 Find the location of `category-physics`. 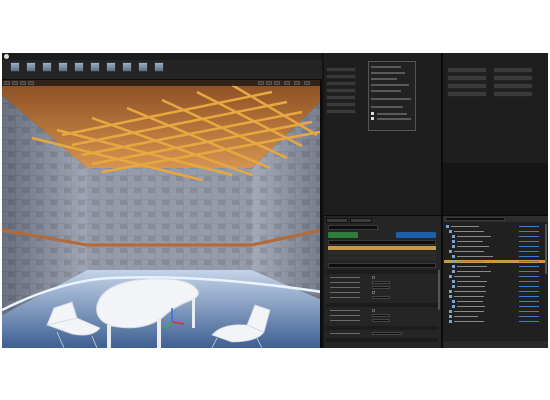

category-physics is located at coordinates (382, 340).